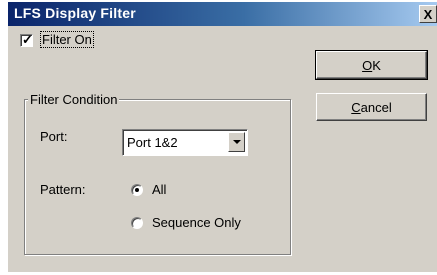  I want to click on chevron-down-icon, so click(236, 142).